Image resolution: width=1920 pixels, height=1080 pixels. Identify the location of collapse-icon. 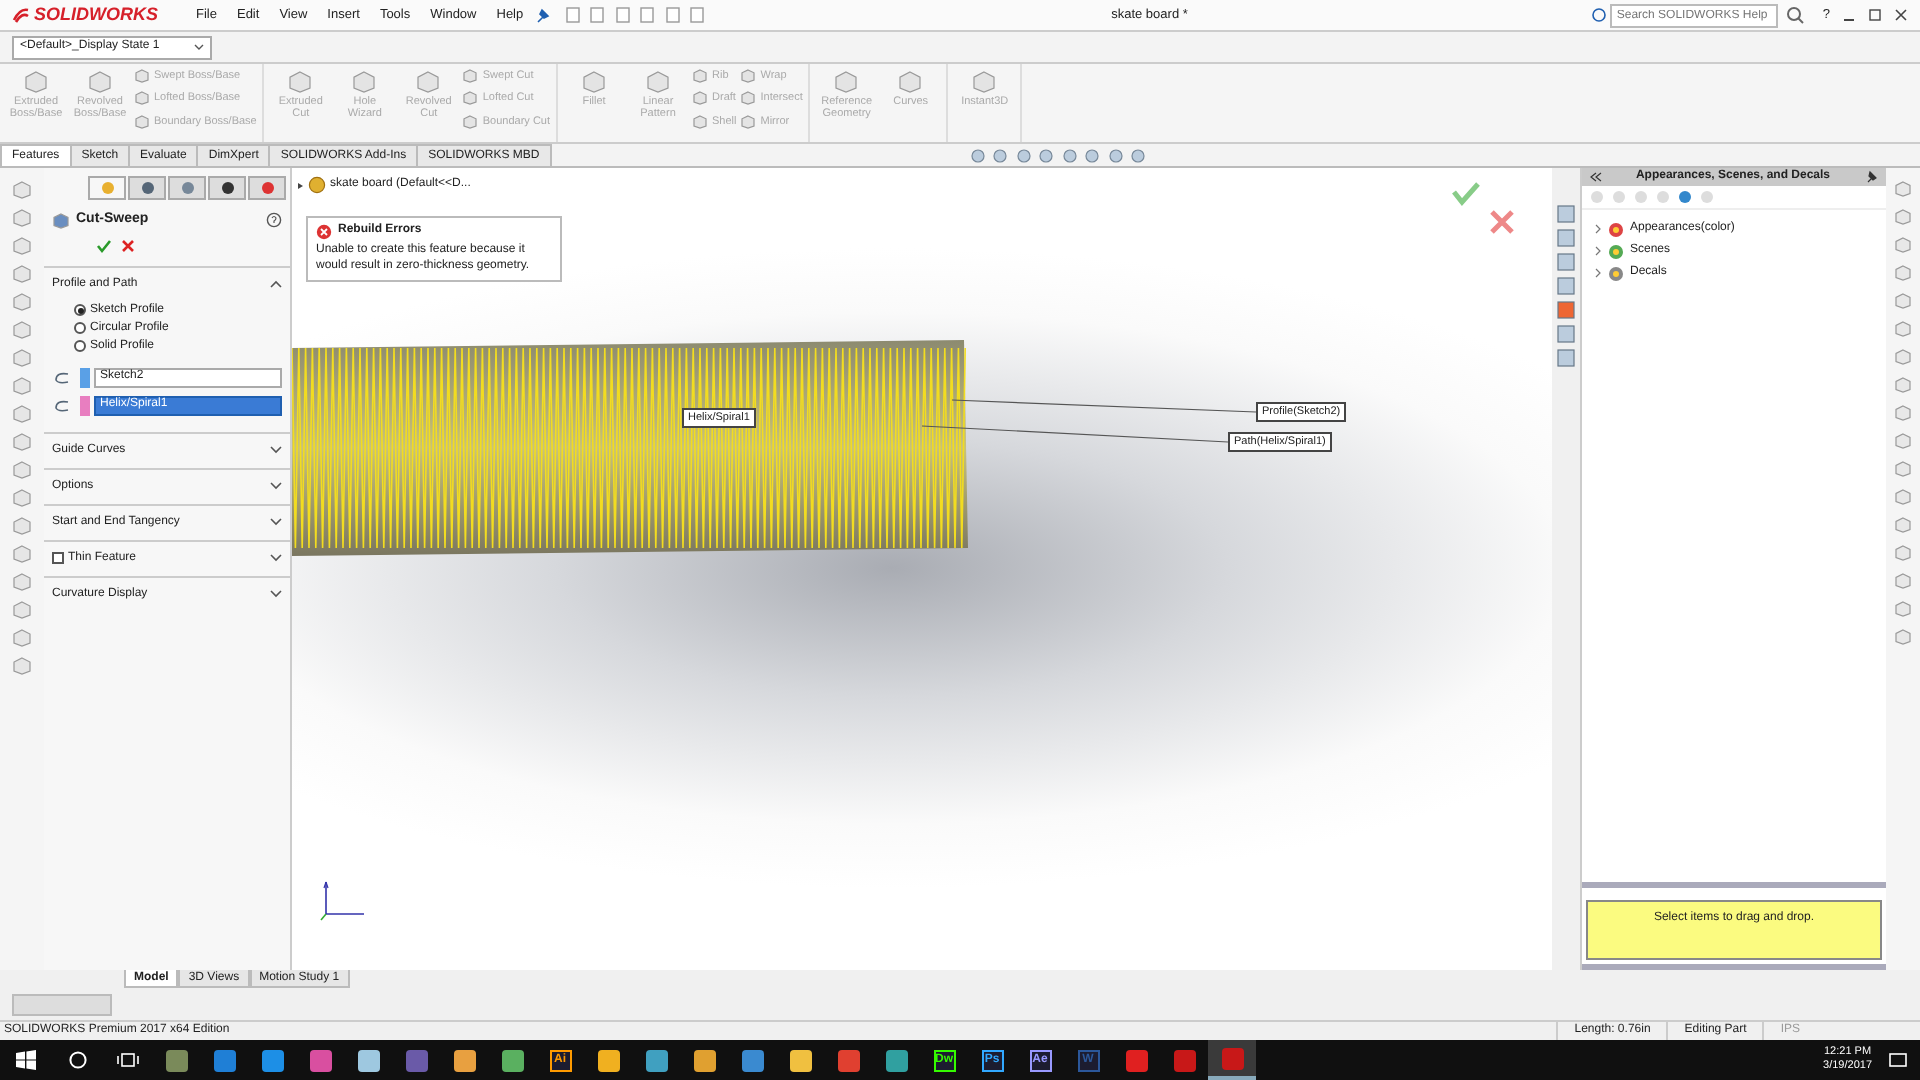
(1596, 177).